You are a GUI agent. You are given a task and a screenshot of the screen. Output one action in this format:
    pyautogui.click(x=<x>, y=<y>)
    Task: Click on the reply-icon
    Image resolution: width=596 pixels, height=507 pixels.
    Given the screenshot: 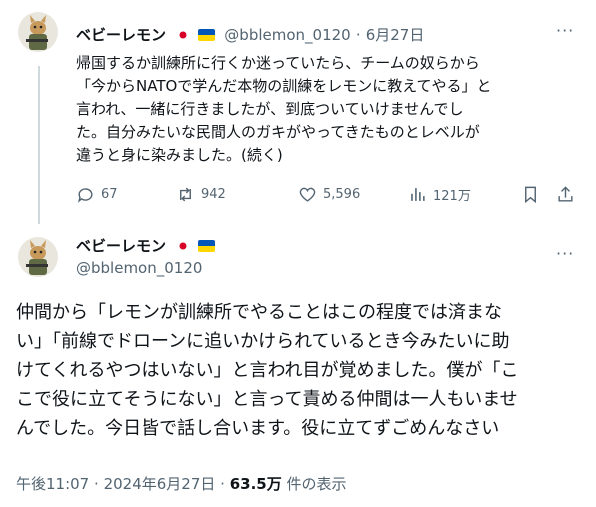 What is the action you would take?
    pyautogui.click(x=85, y=195)
    